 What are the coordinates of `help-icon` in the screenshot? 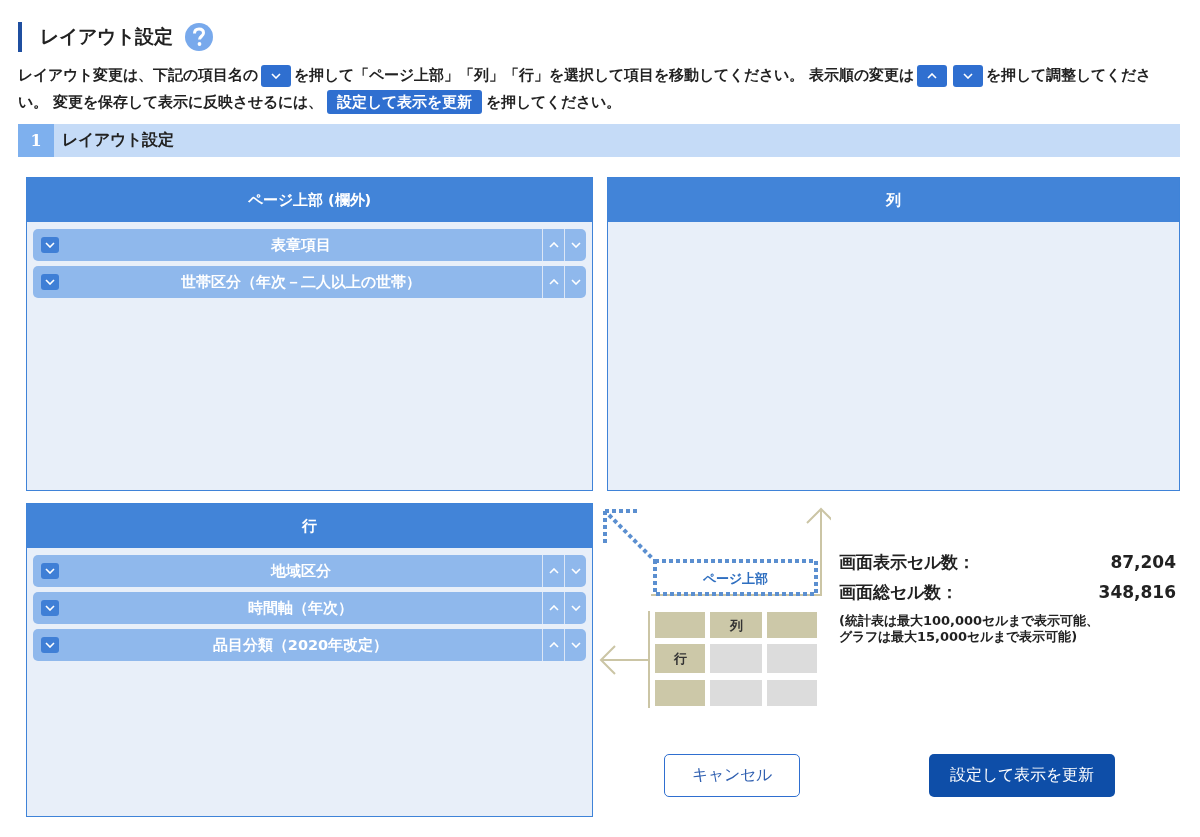 It's located at (199, 37).